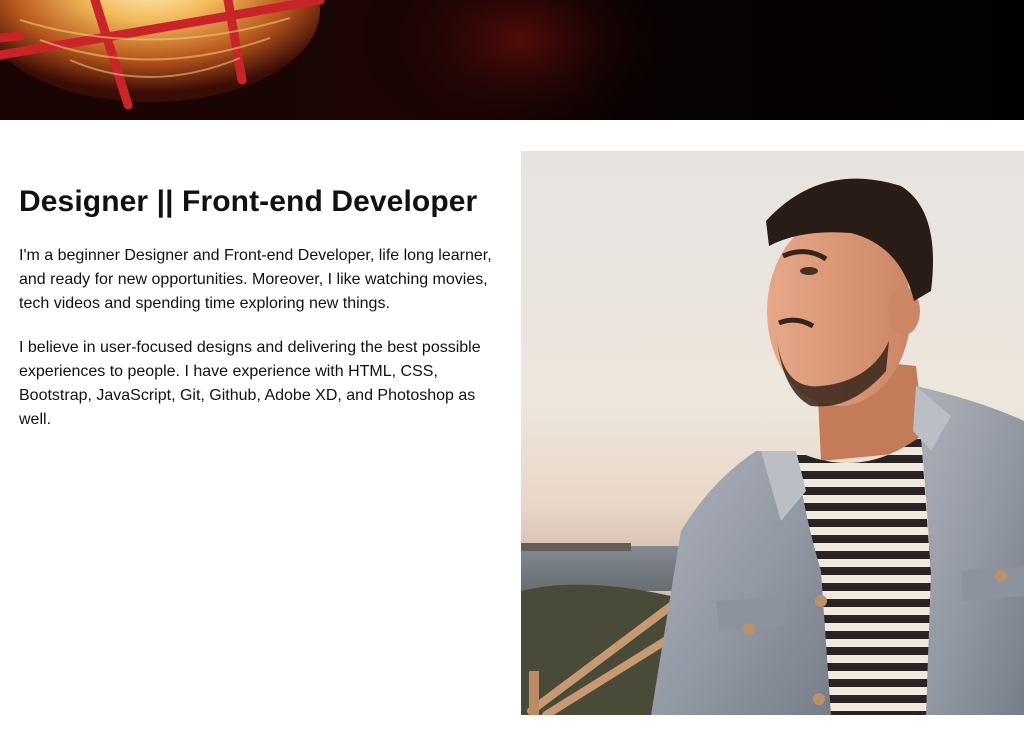  Describe the element at coordinates (248, 201) in the screenshot. I see `page-title: Designer || Front-end Developer` at that location.